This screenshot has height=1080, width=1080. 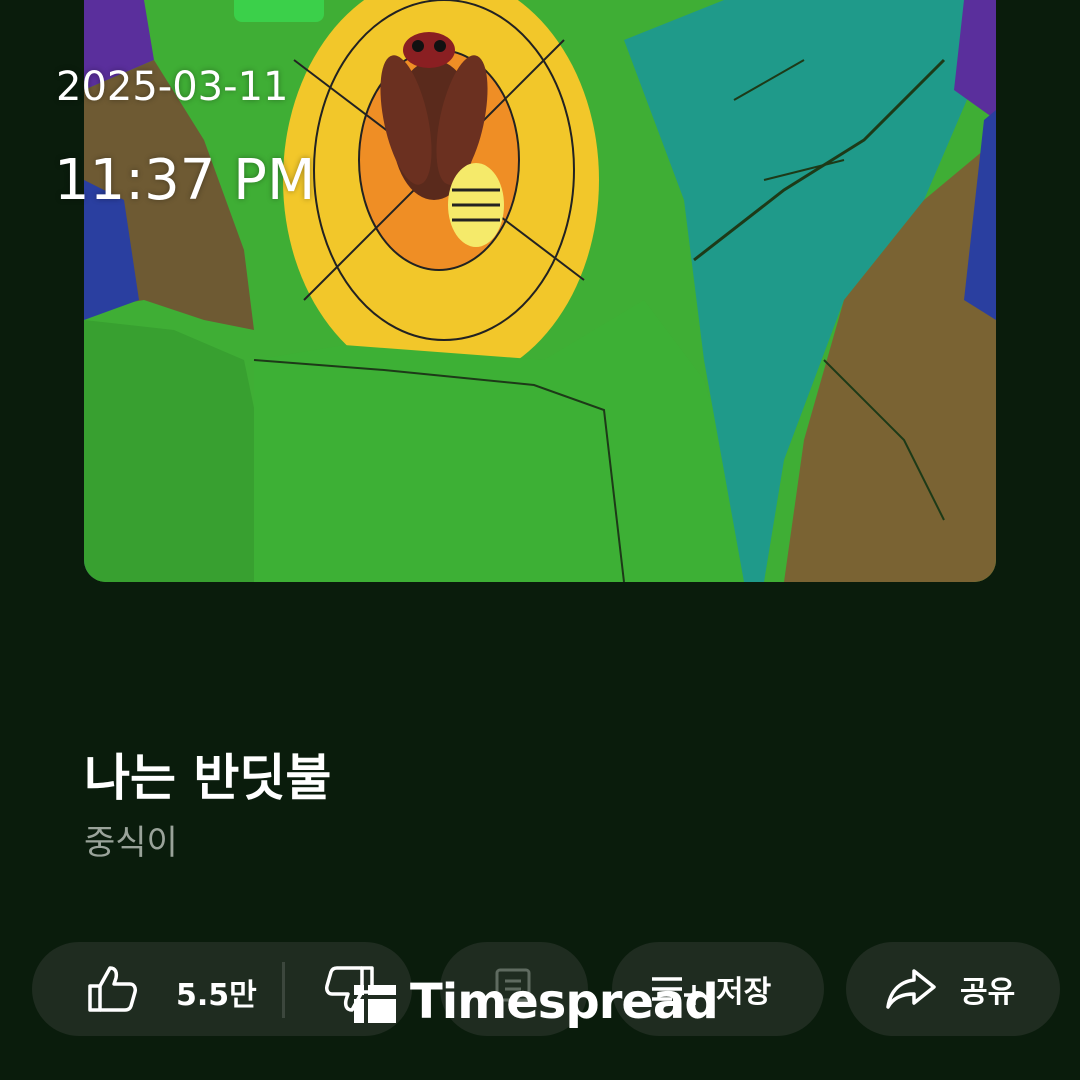 I want to click on song-title: 나는 반딧불, so click(x=208, y=778).